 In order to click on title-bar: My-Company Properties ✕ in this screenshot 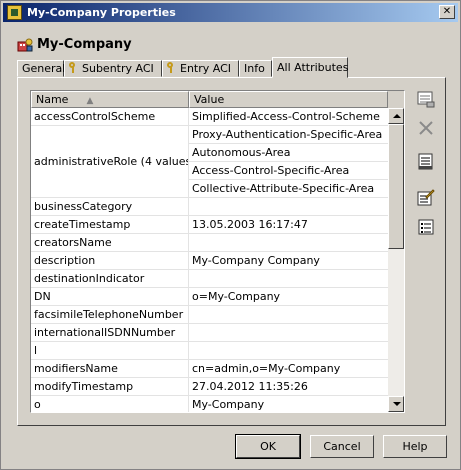, I will do `click(230, 12)`.